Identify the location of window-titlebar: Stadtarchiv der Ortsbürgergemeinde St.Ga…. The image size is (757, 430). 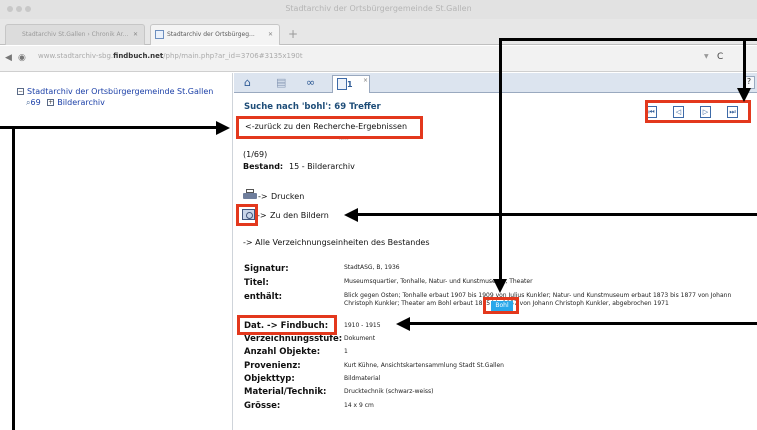
(378, 9).